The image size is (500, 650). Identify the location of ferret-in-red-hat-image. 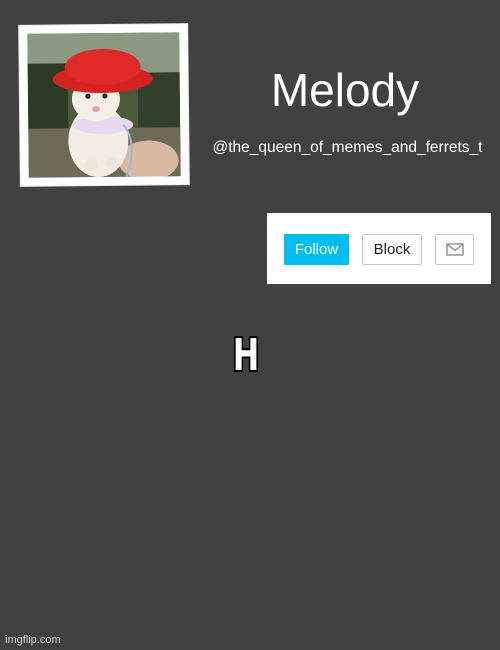
(104, 105).